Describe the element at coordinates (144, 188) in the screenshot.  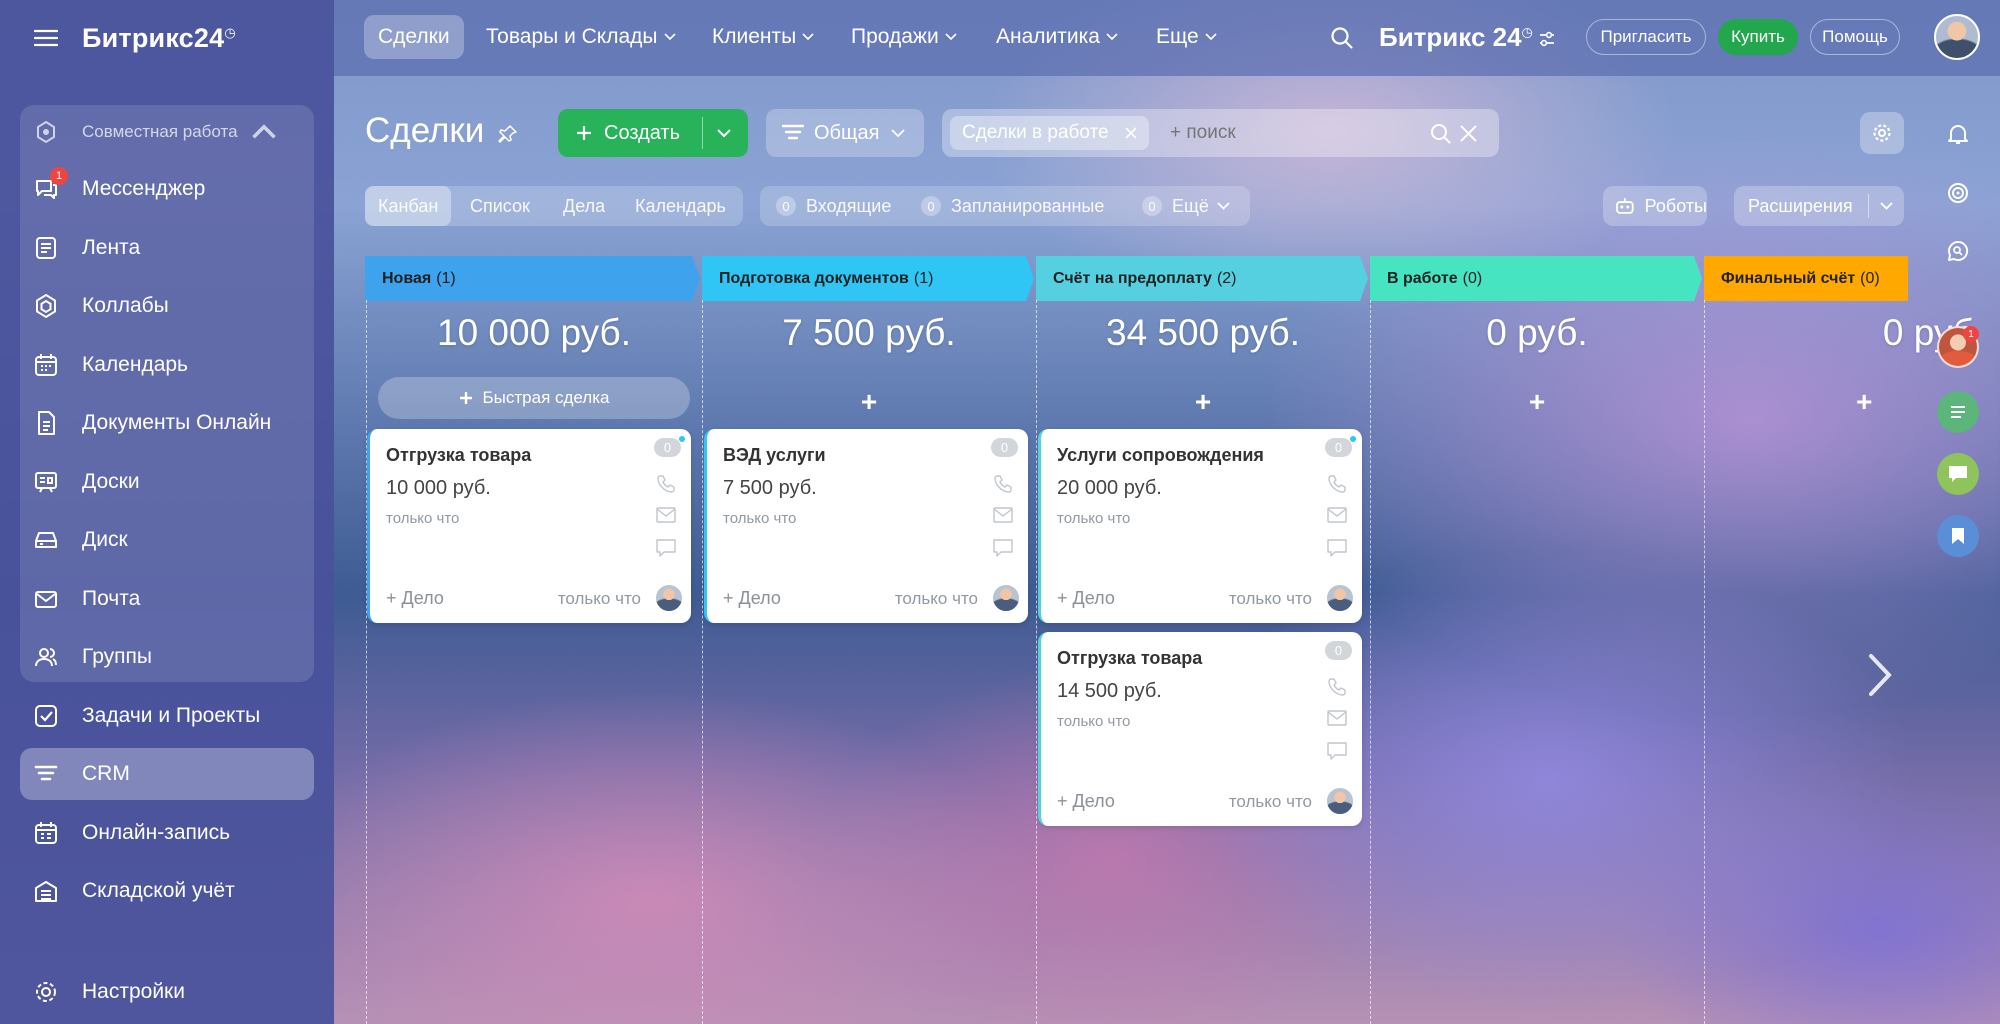
I see `sidebar-item-label: Мессенджер` at that location.